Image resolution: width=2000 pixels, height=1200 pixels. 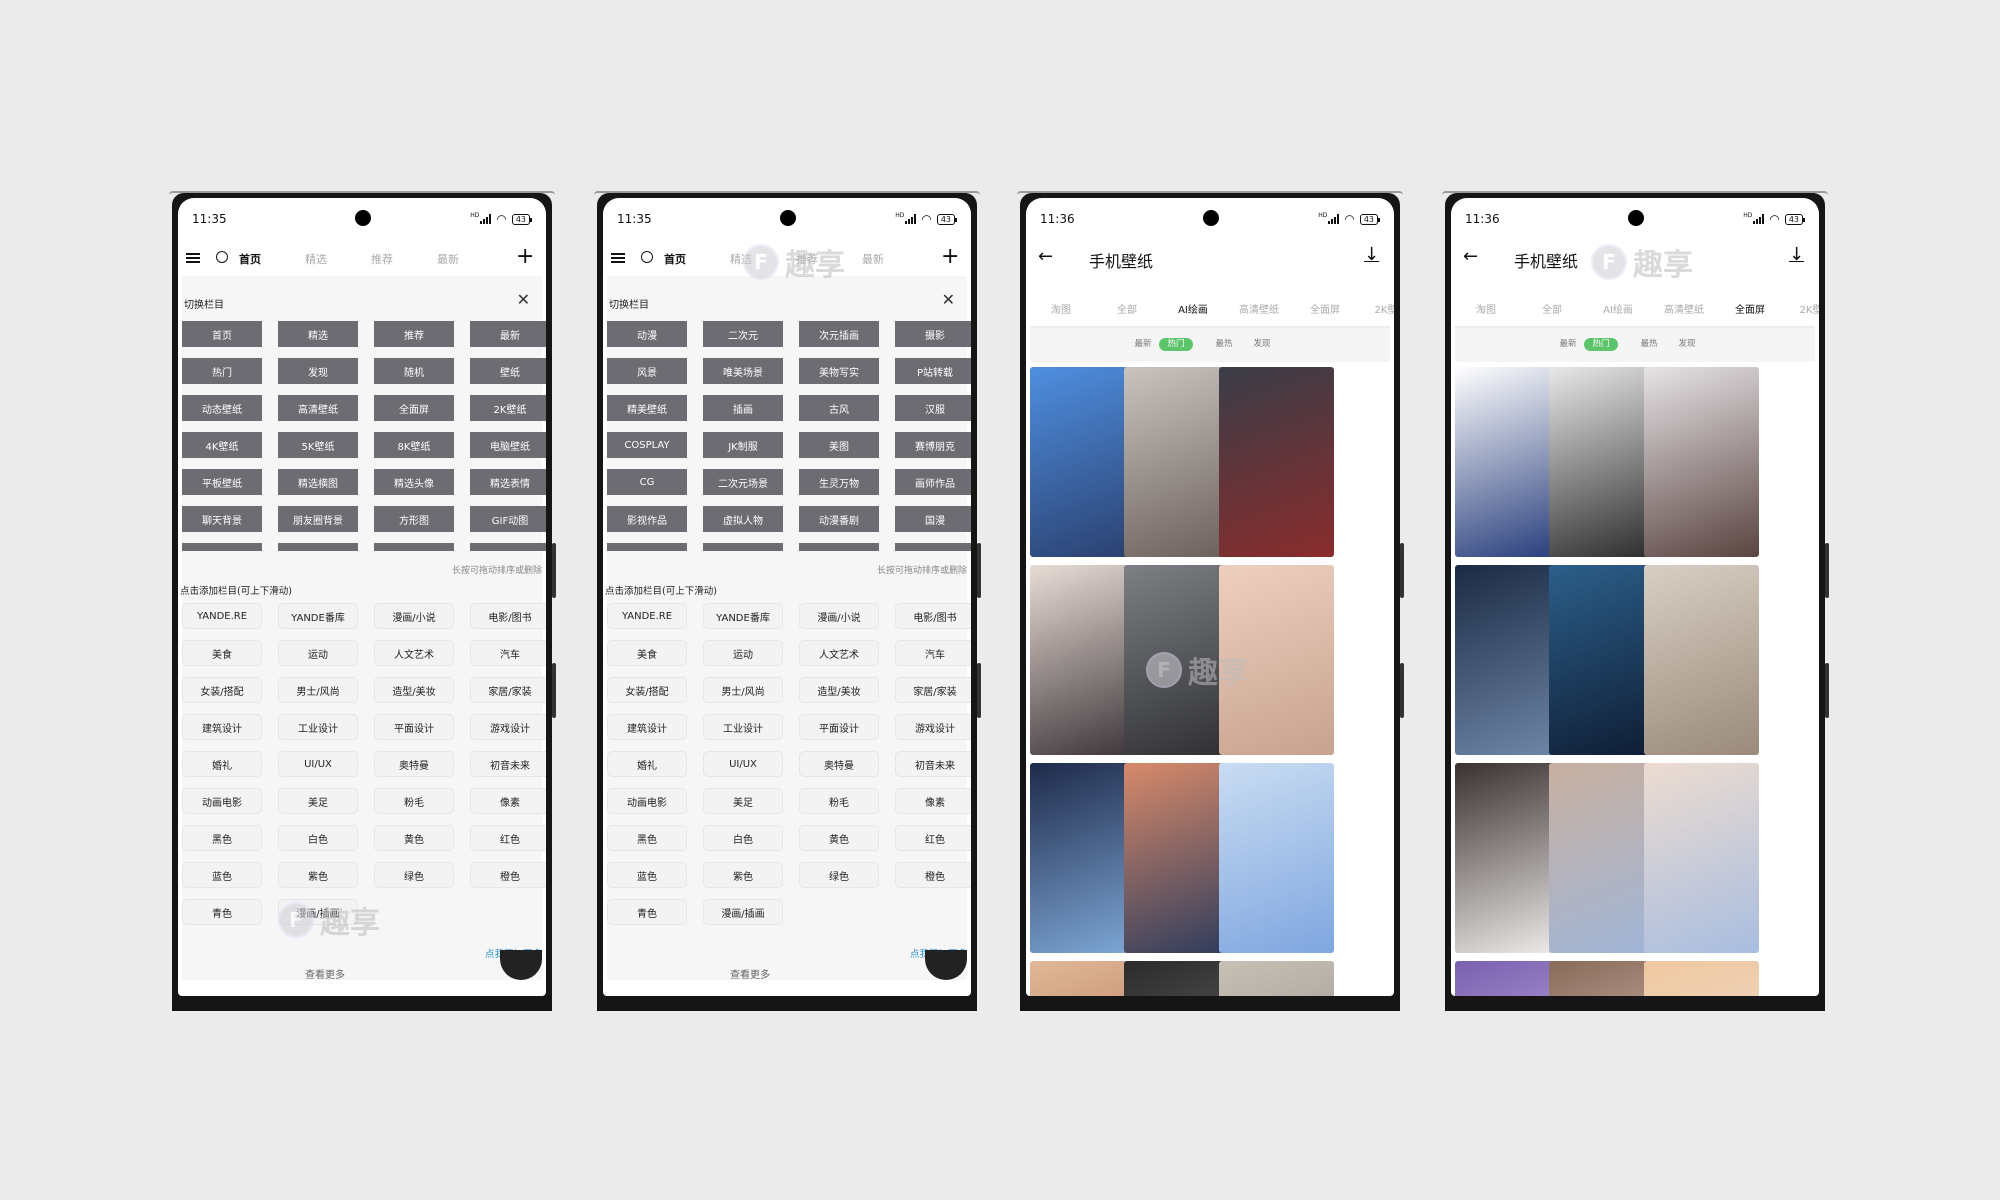 What do you see at coordinates (222, 408) in the screenshot?
I see `my-channel-chip: 动态壁纸` at bounding box center [222, 408].